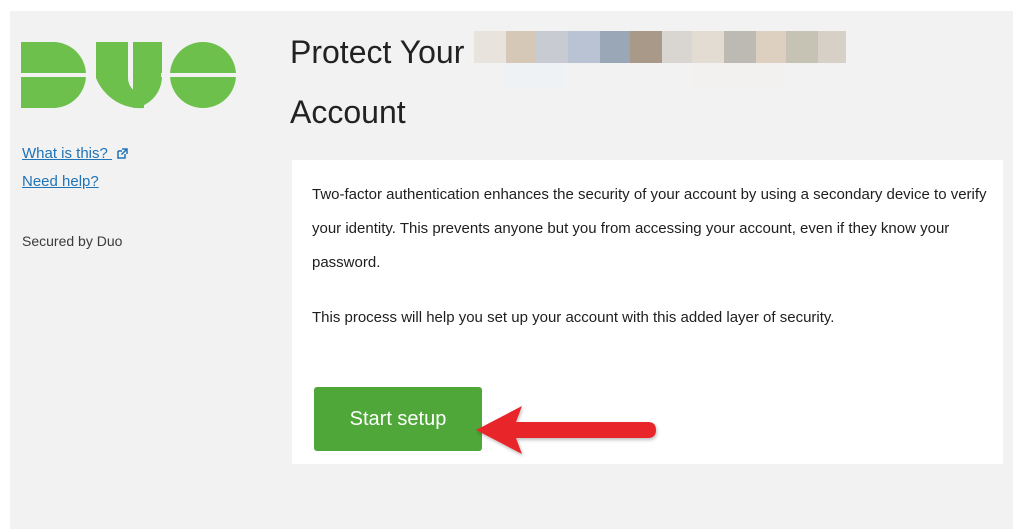  I want to click on what-is-this-link: What is this?, so click(75, 154).